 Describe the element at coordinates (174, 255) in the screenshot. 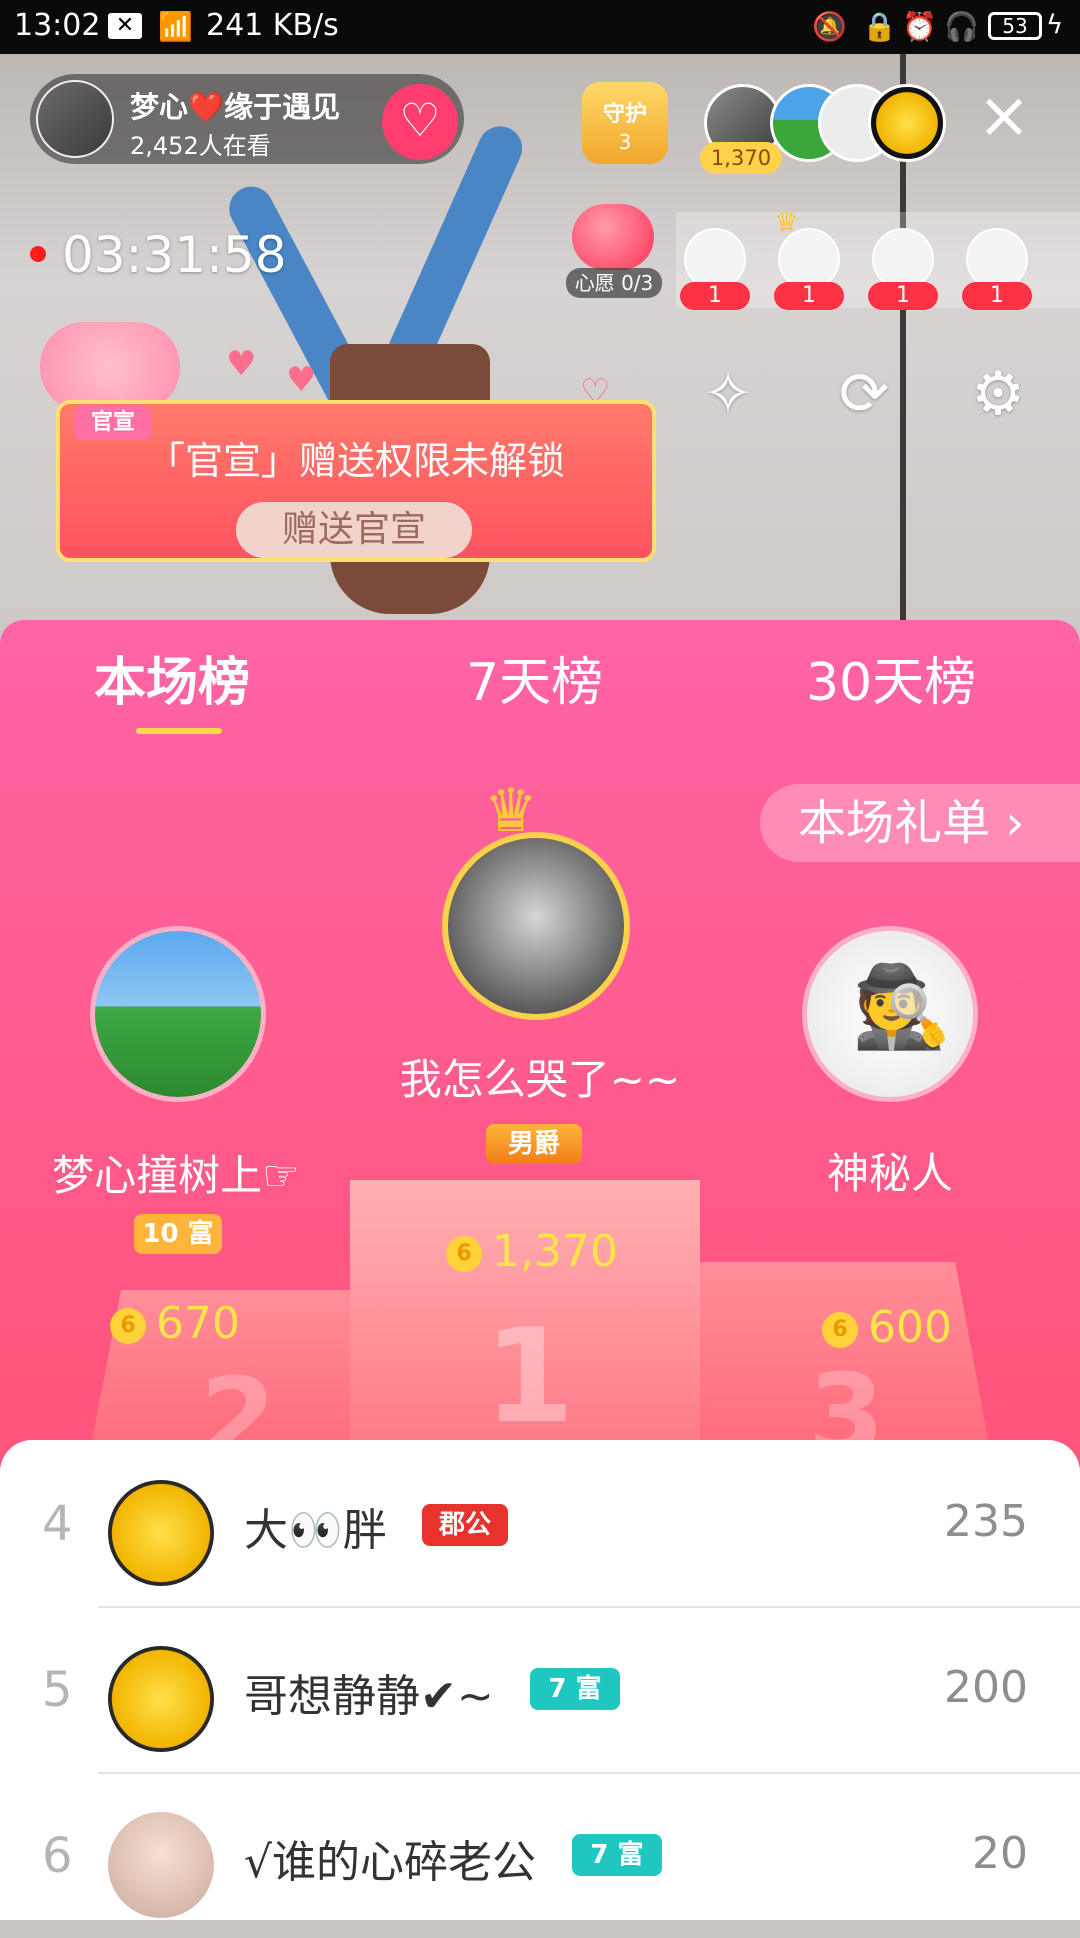

I see `live-timer: 03:31:58` at that location.